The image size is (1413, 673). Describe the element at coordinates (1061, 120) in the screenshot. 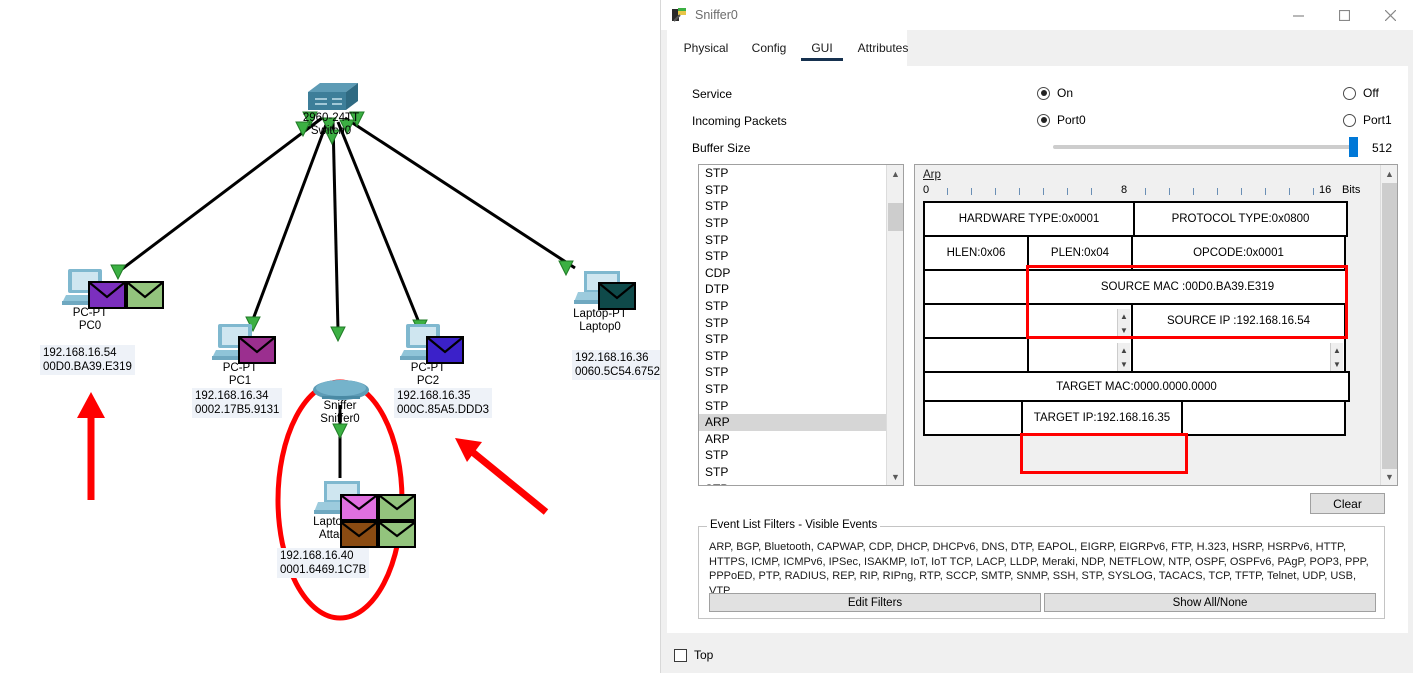

I see `port0-radio: Port0` at that location.